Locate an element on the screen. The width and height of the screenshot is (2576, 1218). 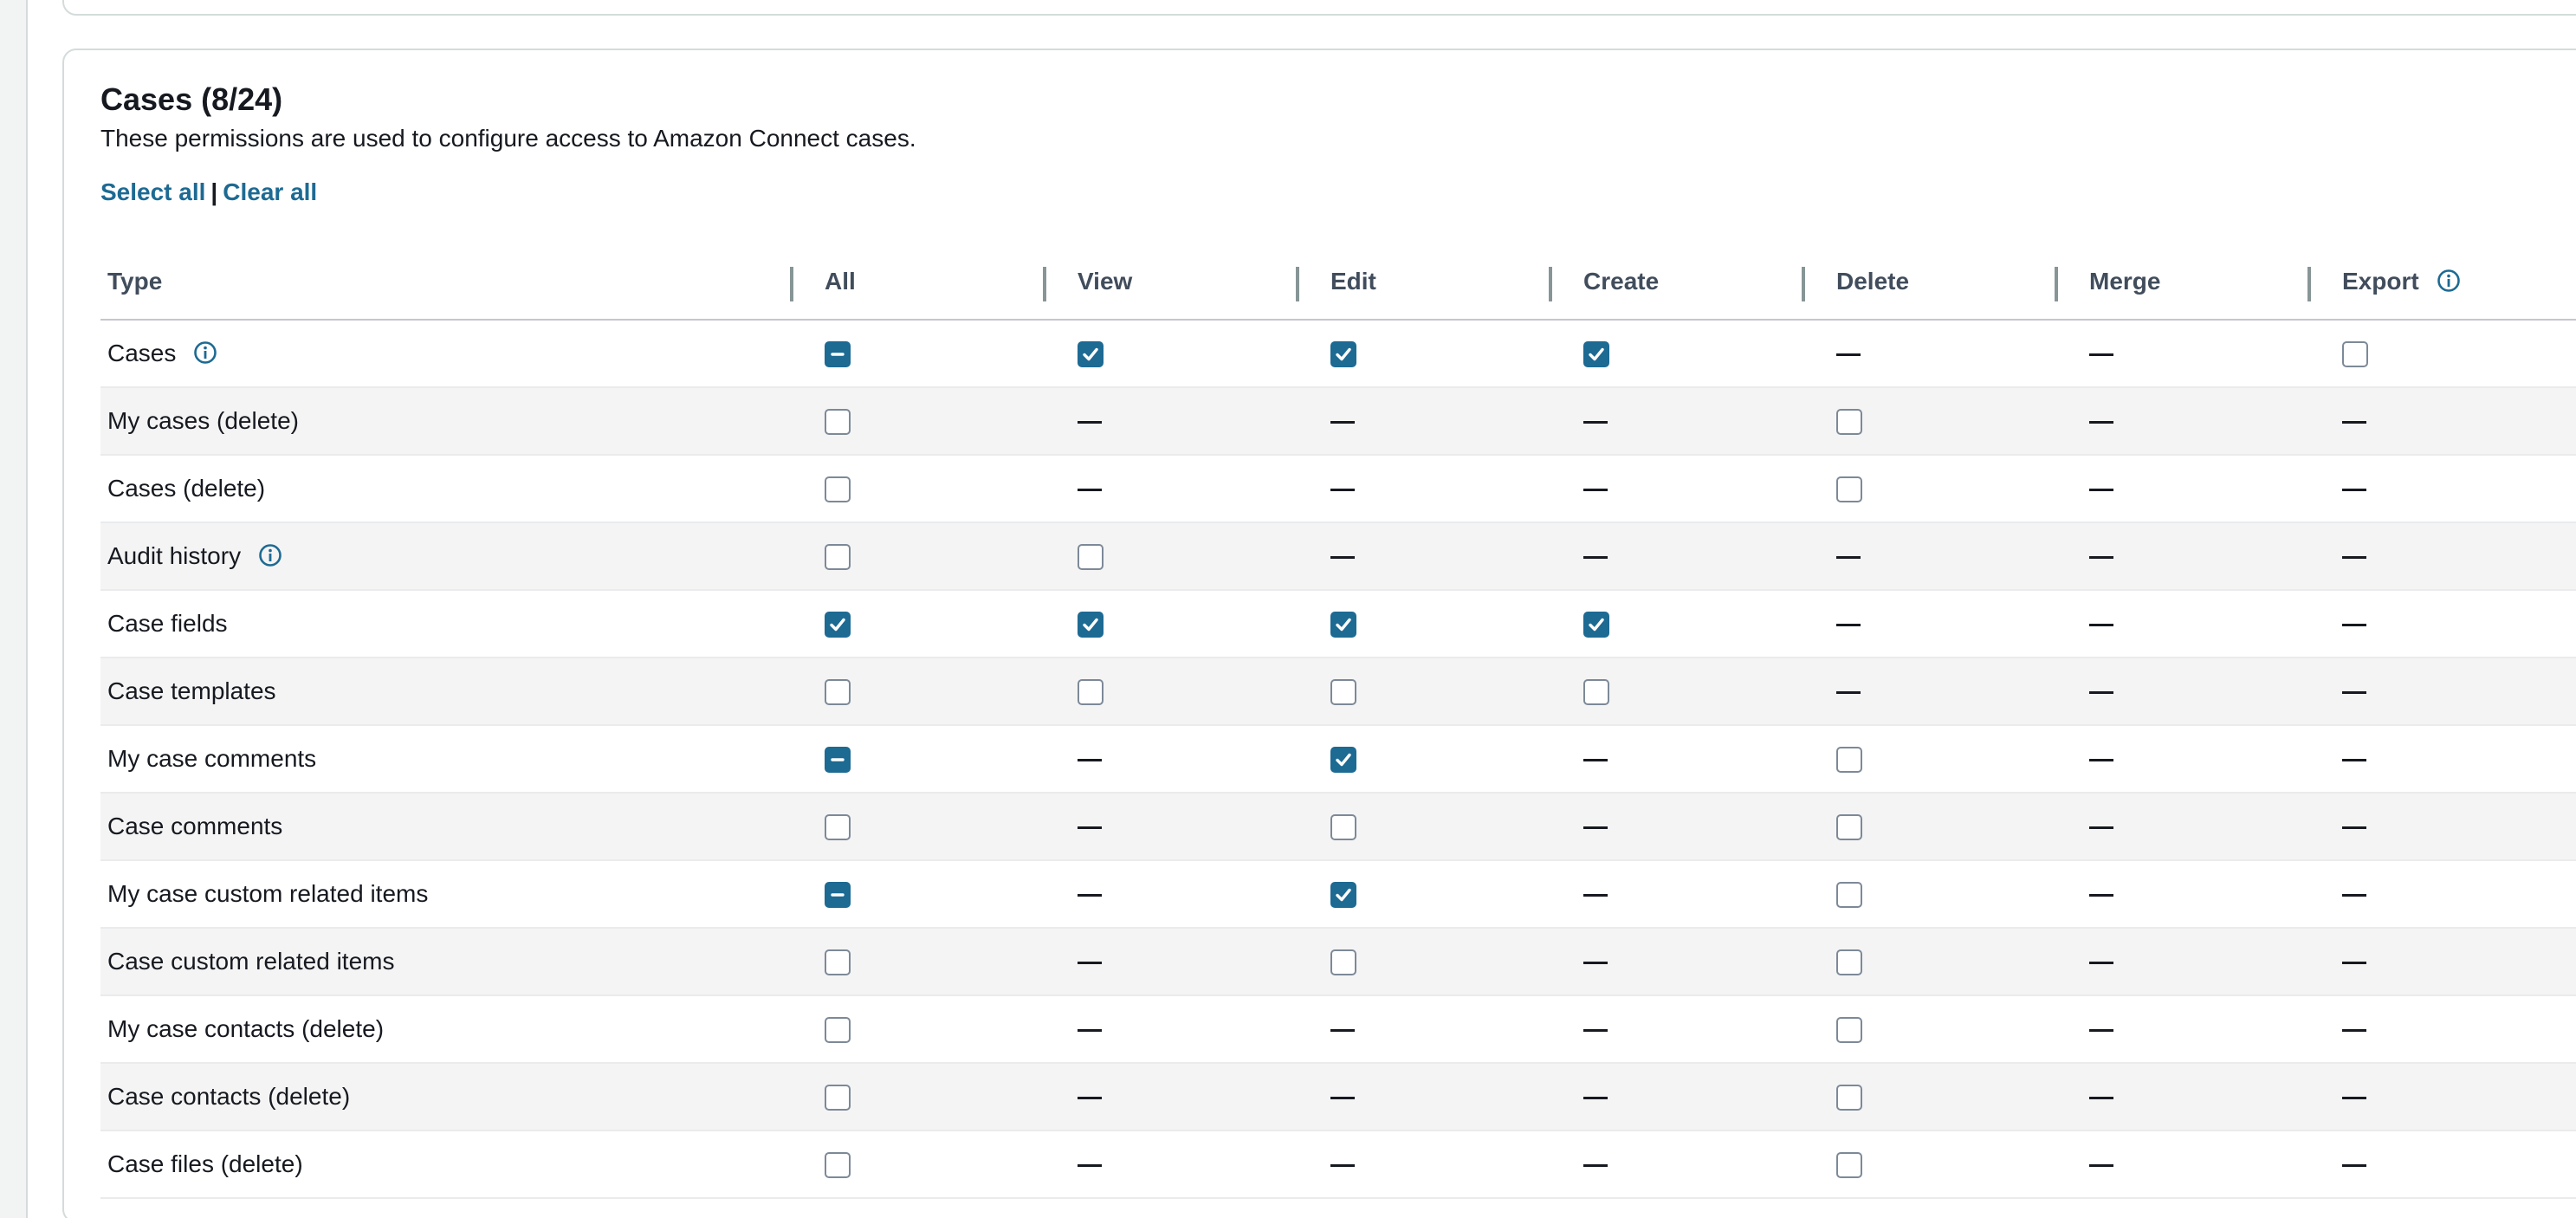
permission-type-label: My case comments is located at coordinates (212, 758).